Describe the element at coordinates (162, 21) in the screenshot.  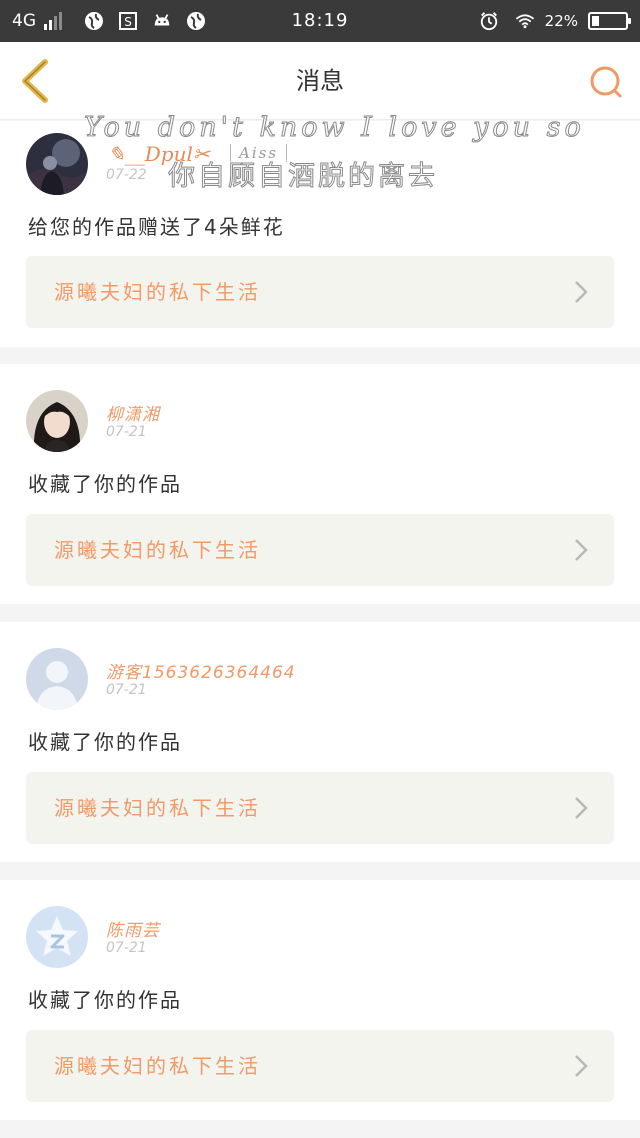
I see `android-icon` at that location.